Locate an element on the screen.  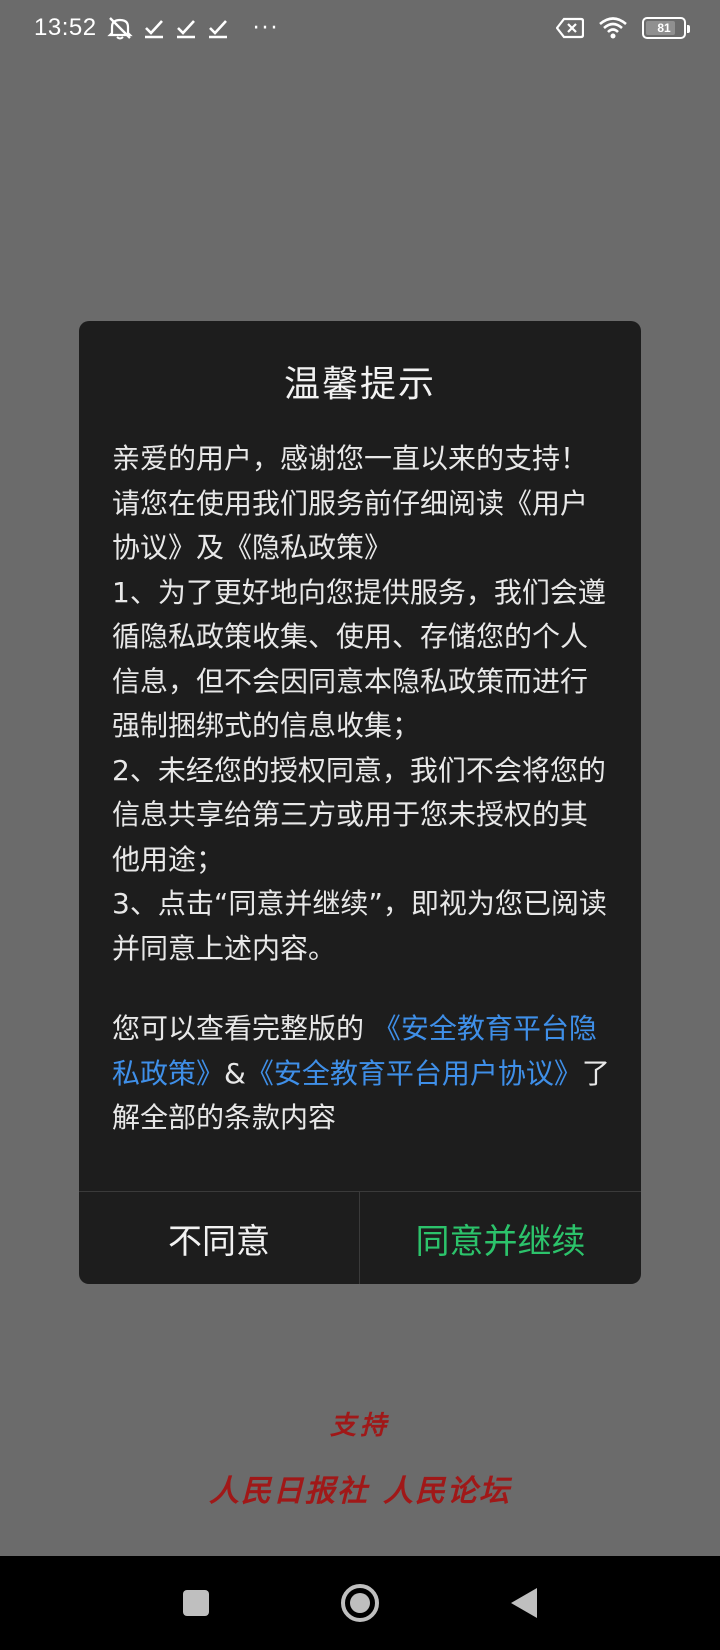
wifi-icon is located at coordinates (613, 28).